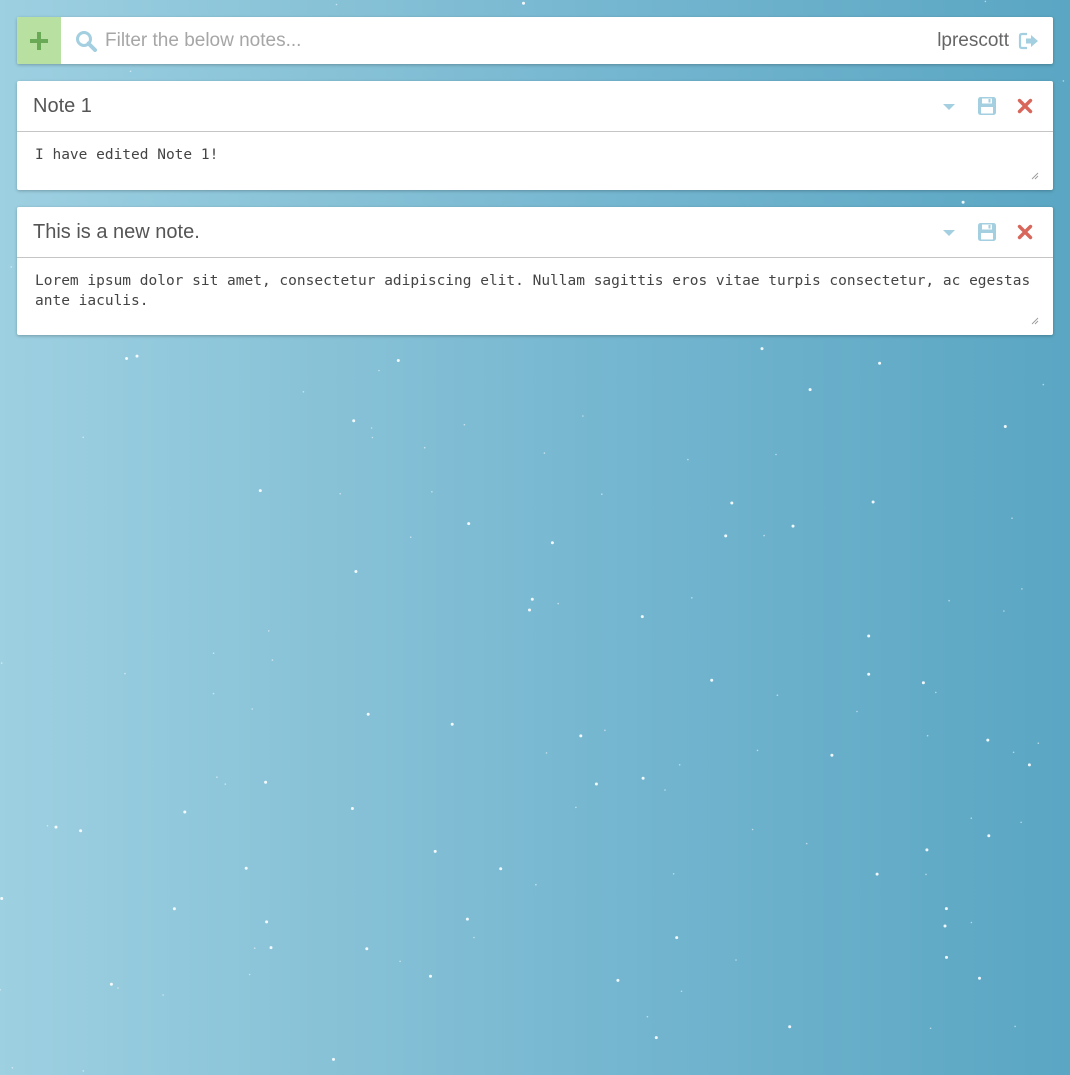  What do you see at coordinates (471, 106) in the screenshot?
I see `note-title: Note 1` at bounding box center [471, 106].